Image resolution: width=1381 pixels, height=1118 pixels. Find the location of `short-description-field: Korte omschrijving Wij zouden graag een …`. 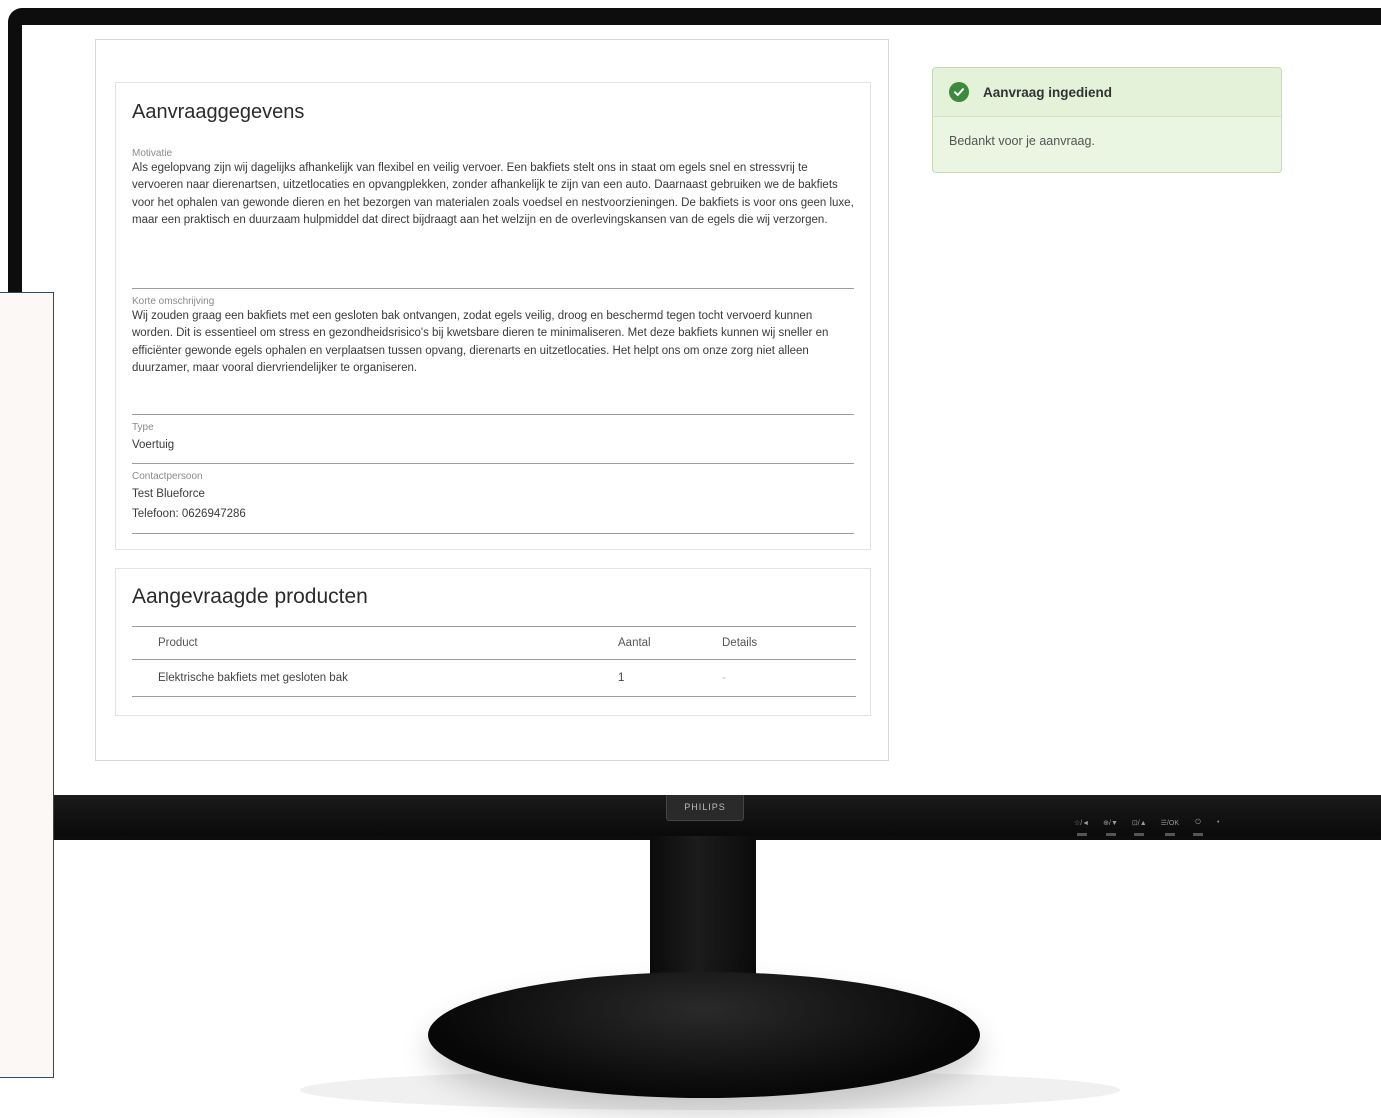

short-description-field: Korte omschrijving Wij zouden graag een … is located at coordinates (493, 355).